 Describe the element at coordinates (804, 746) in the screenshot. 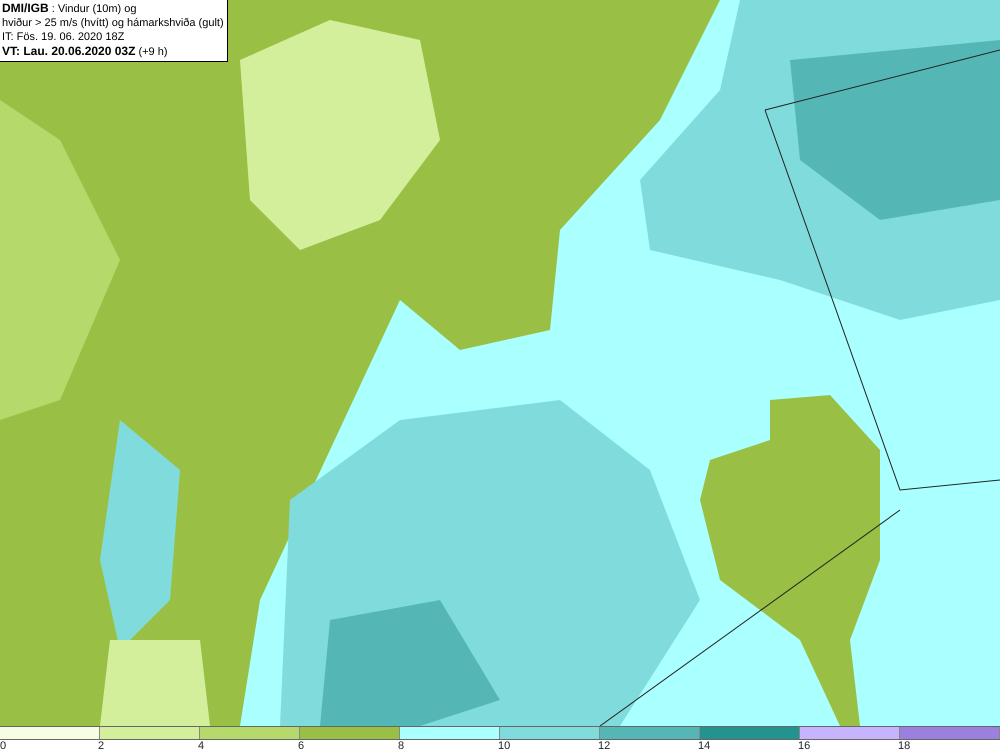

I see `legend-label: 16` at that location.